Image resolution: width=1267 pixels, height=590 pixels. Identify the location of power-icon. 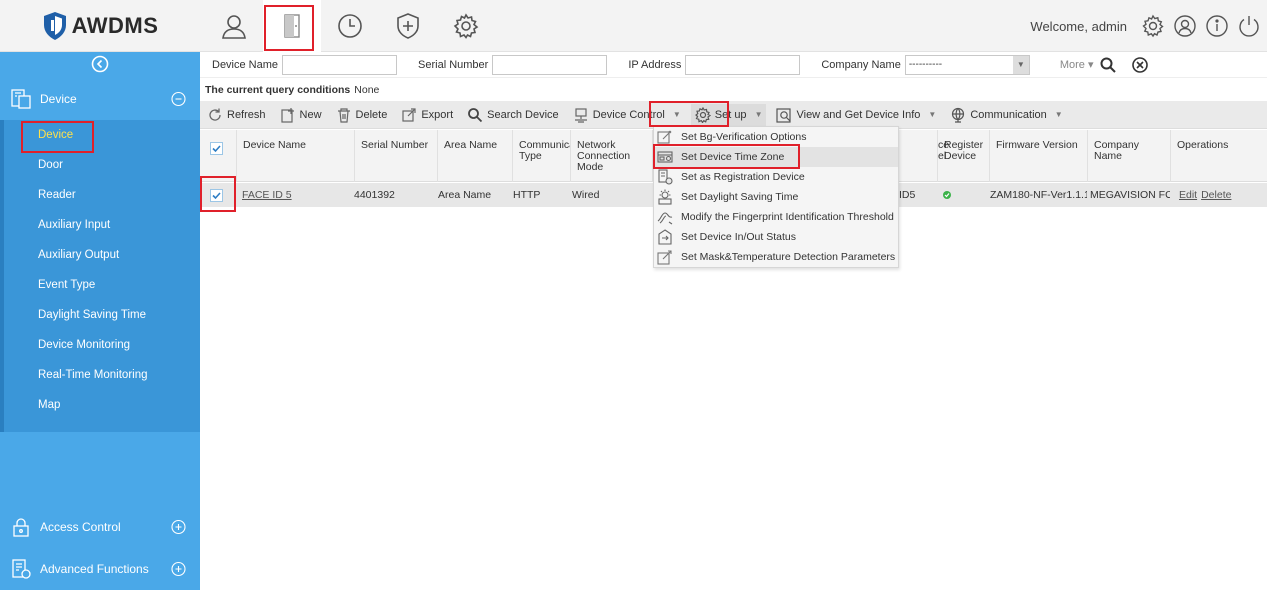
(1249, 26).